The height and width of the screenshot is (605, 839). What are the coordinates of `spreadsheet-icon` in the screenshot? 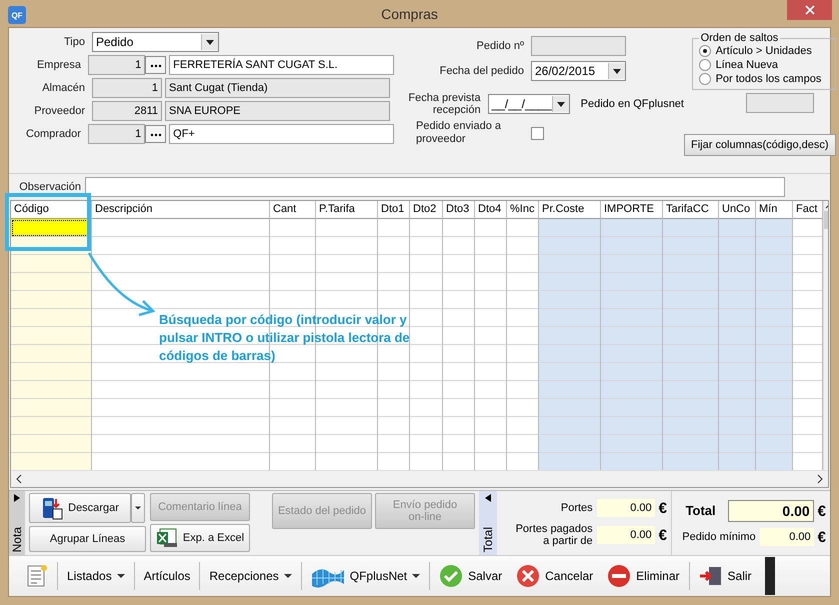 It's located at (167, 538).